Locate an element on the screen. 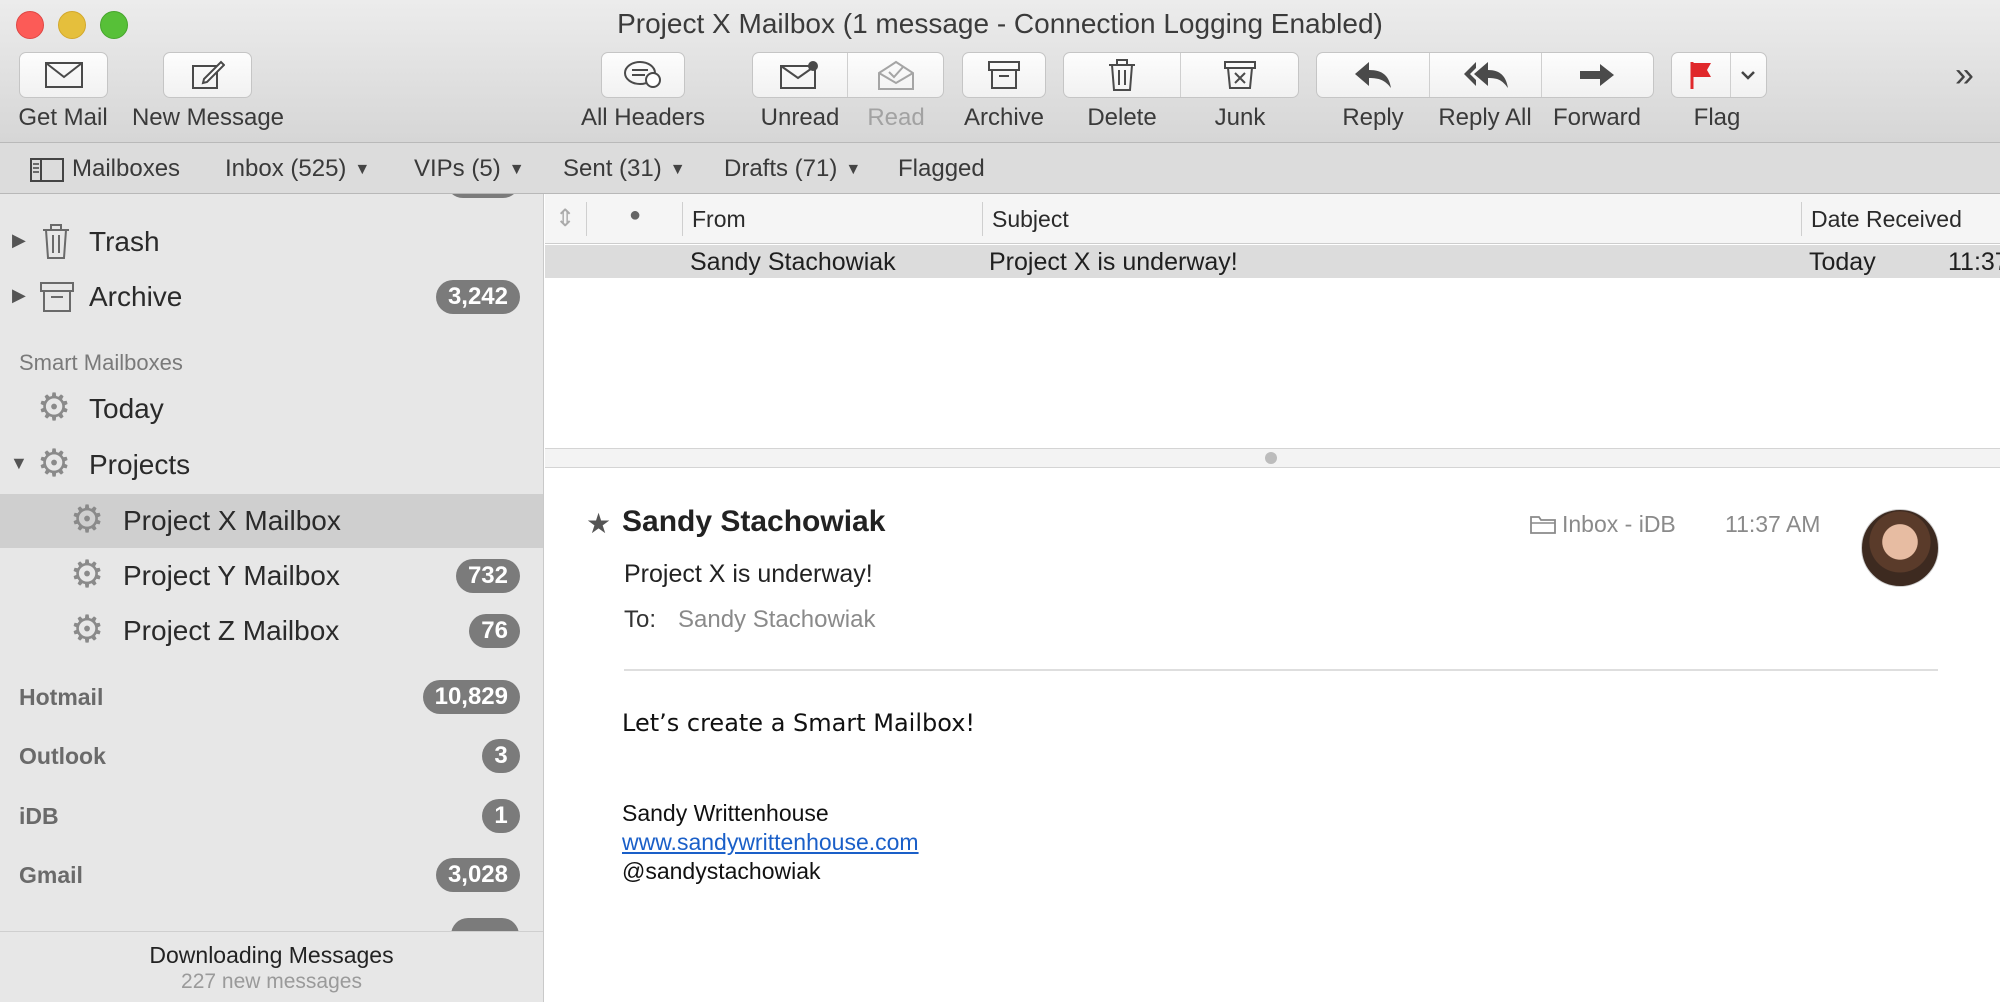 The height and width of the screenshot is (1002, 2000). reply-button is located at coordinates (1374, 75).